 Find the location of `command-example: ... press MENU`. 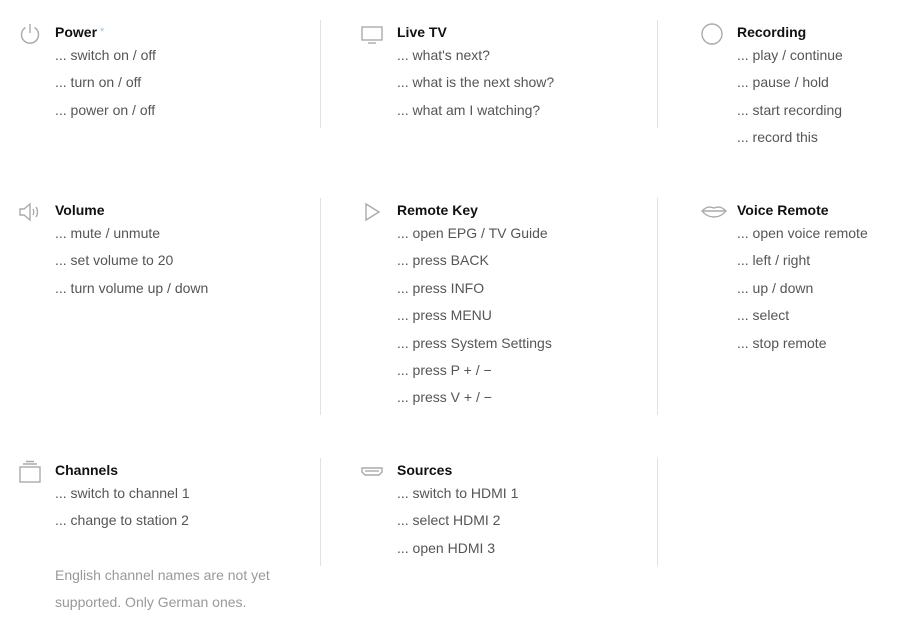

command-example: ... press MENU is located at coordinates (474, 315).